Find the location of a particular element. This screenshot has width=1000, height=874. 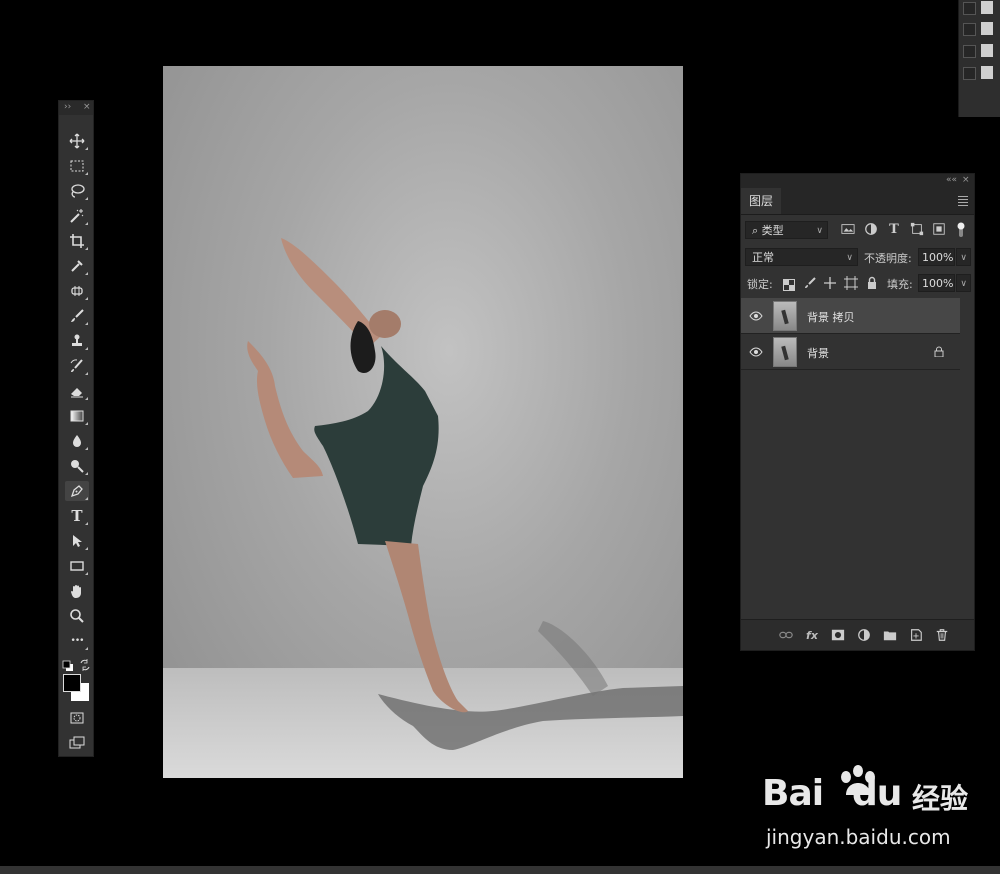

new-group-button is located at coordinates (890, 635).